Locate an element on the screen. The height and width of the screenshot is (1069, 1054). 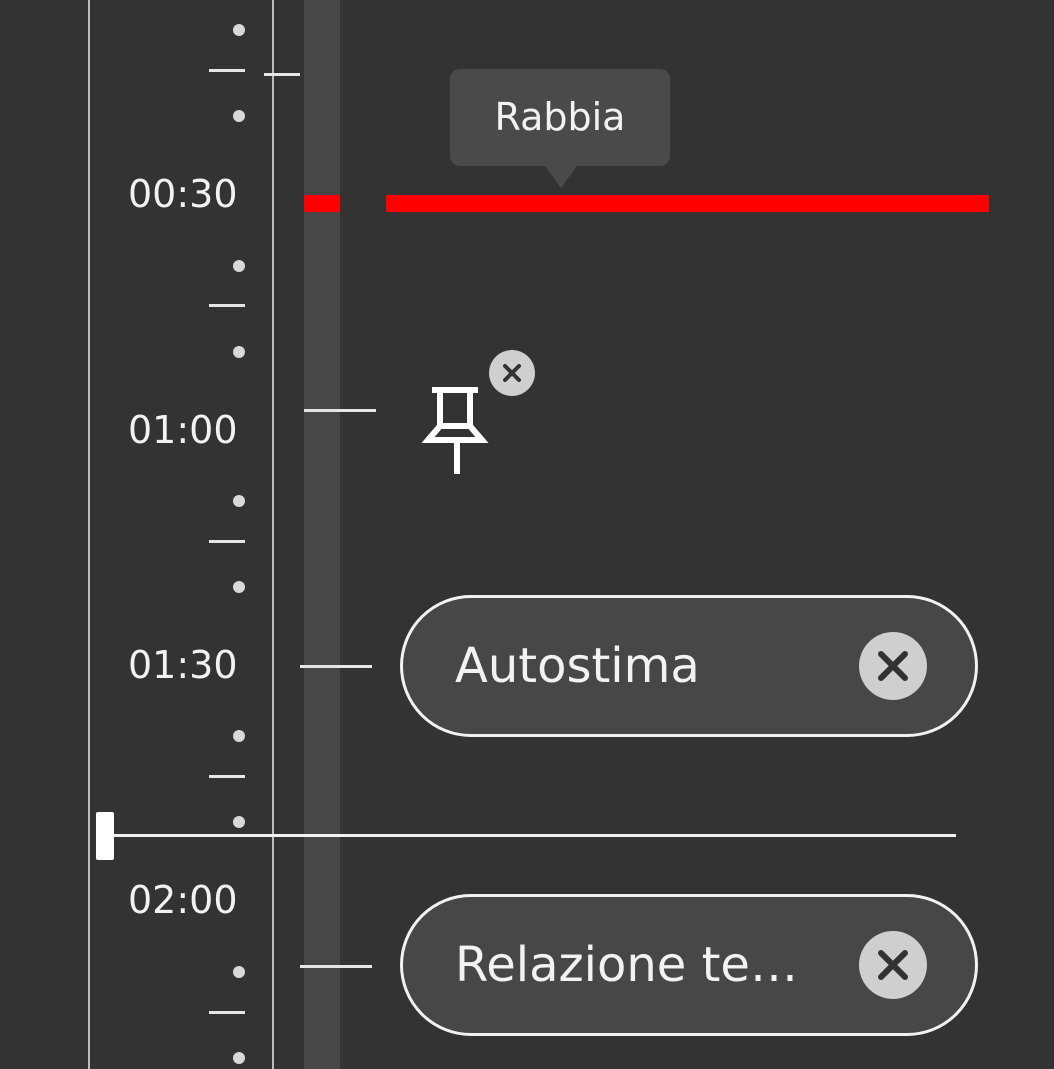
time-label: 00:30 is located at coordinates (183, 194).